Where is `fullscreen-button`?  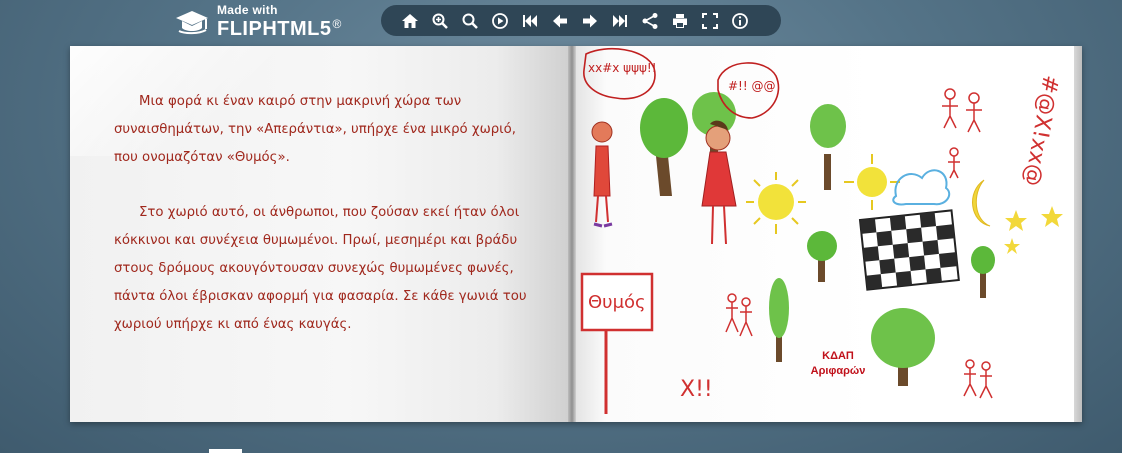
fullscreen-button is located at coordinates (710, 21).